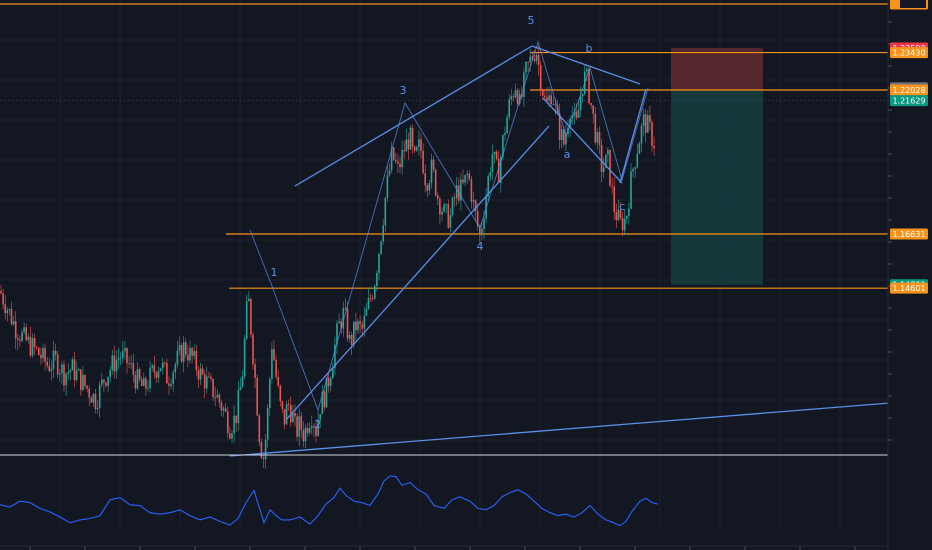 This screenshot has width=932, height=550. Describe the element at coordinates (717, 69) in the screenshot. I see `stop-loss-zone` at that location.